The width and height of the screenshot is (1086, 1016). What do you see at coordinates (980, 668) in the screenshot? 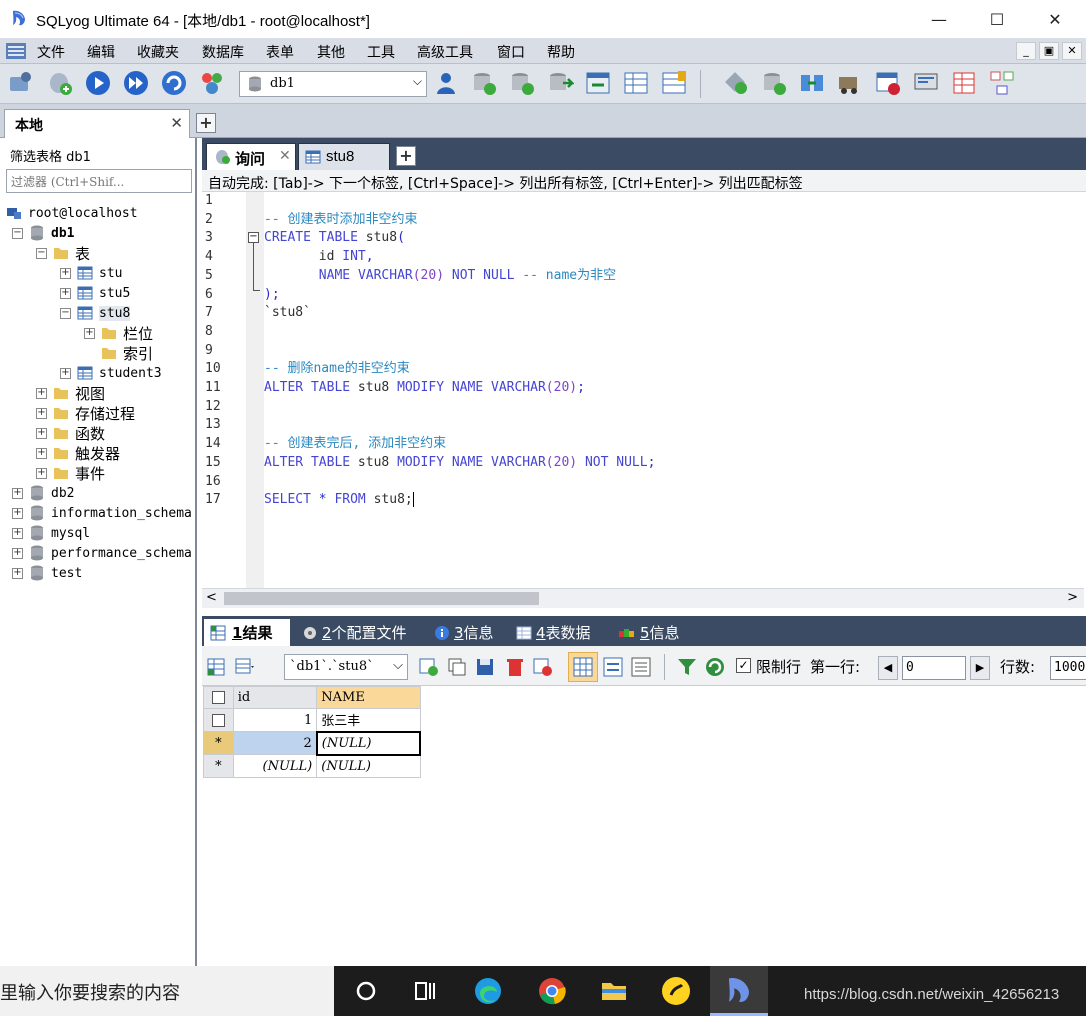
I see `next-page-button: ▶` at bounding box center [980, 668].